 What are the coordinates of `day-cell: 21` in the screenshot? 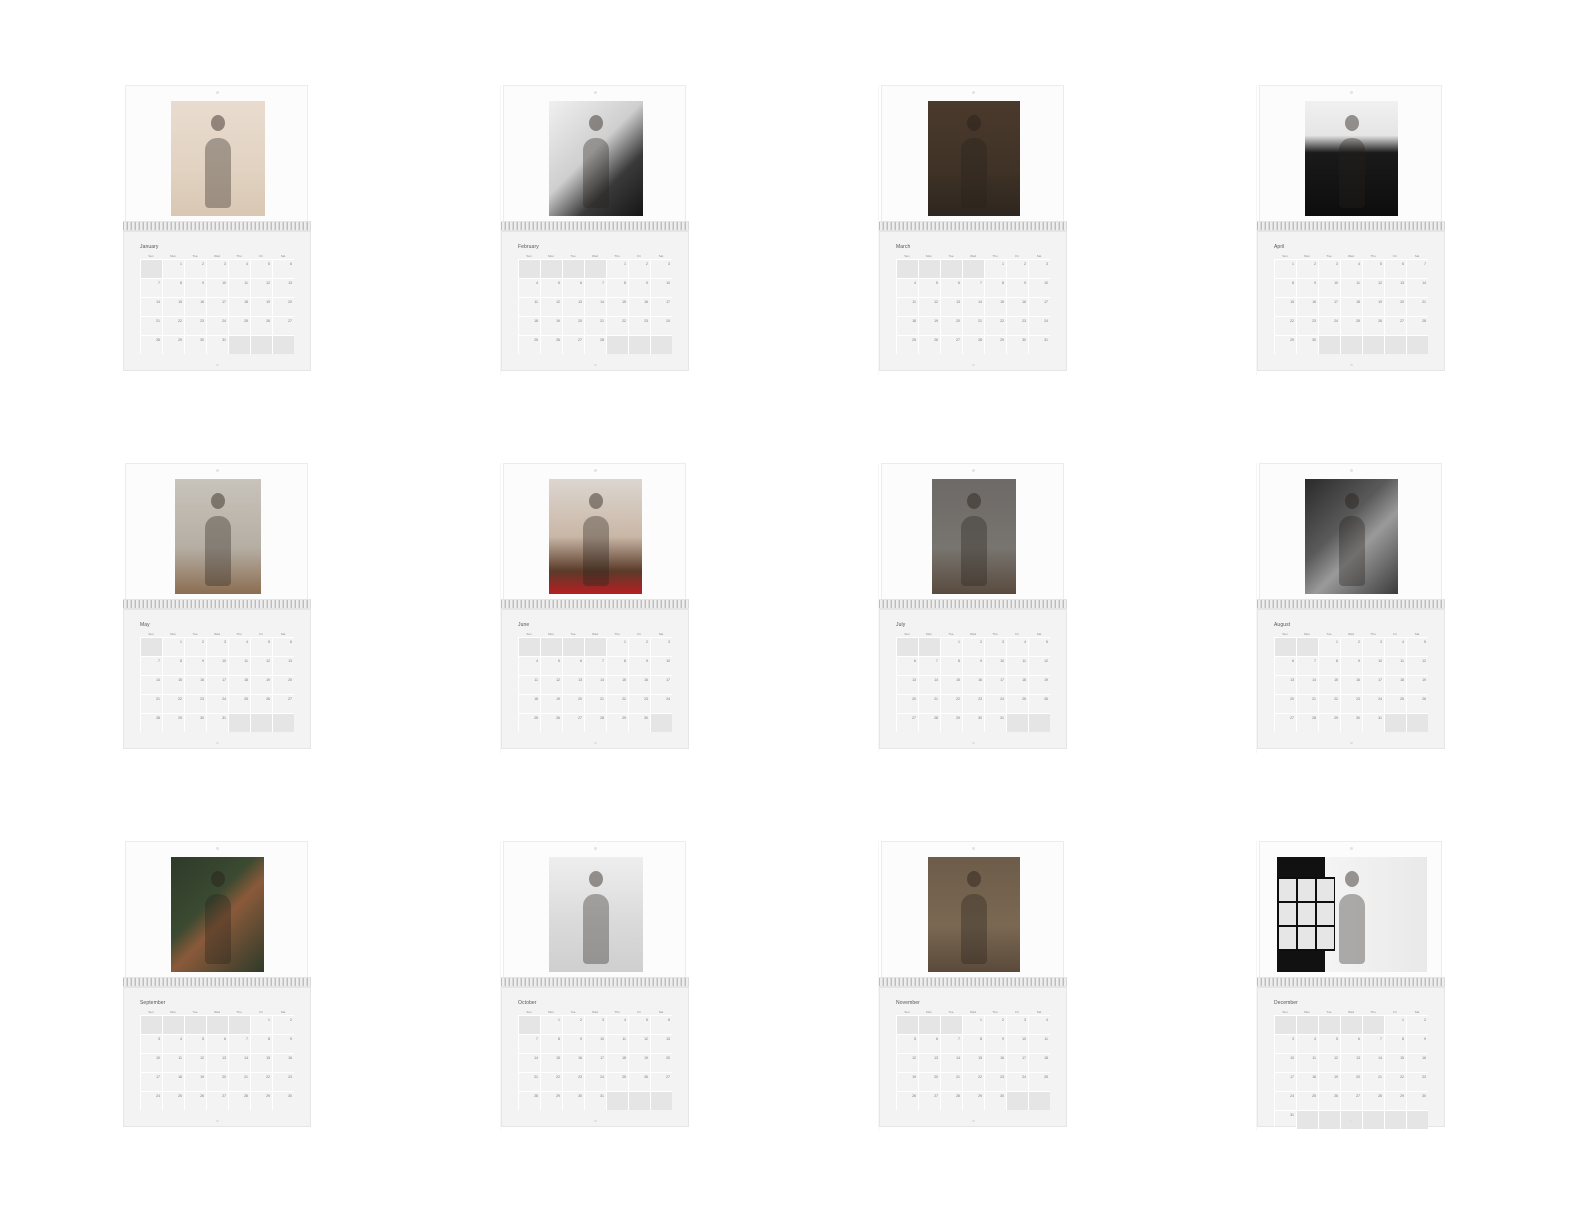 It's located at (973, 325).